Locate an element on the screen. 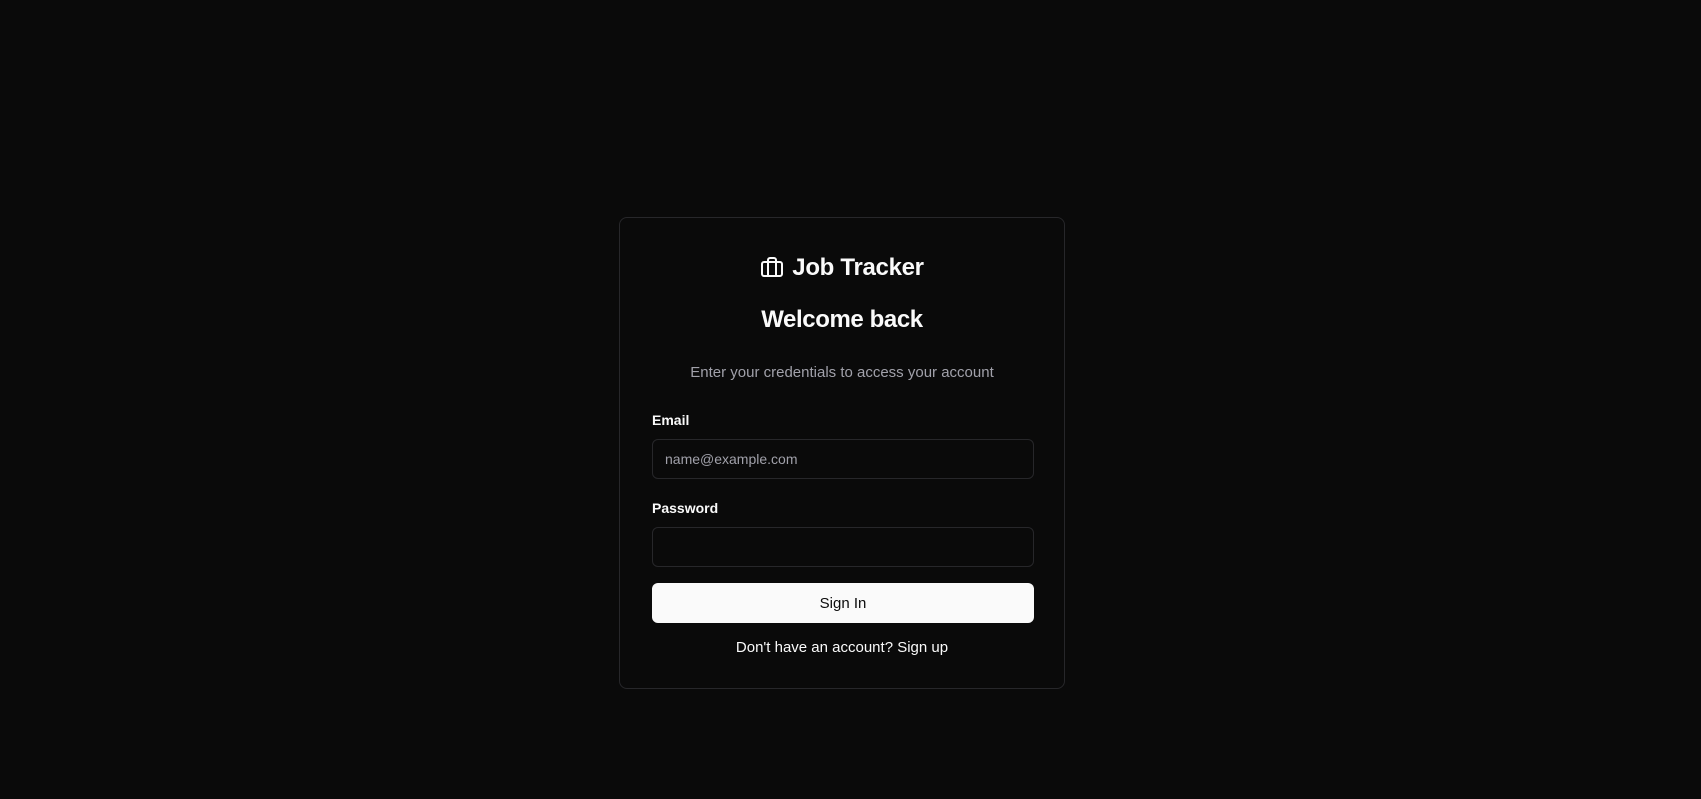  password-label: Password is located at coordinates (685, 508).